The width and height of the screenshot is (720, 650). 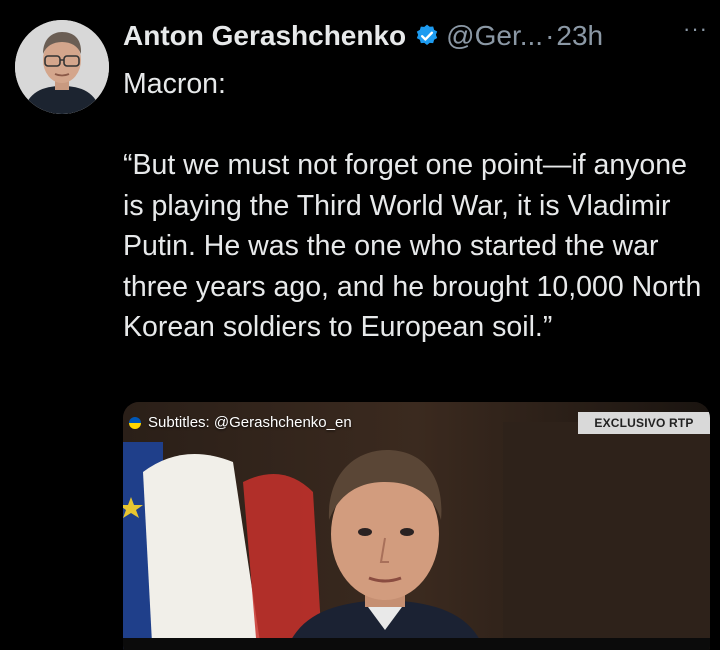 I want to click on tweet-timestamp: 23h, so click(x=579, y=36).